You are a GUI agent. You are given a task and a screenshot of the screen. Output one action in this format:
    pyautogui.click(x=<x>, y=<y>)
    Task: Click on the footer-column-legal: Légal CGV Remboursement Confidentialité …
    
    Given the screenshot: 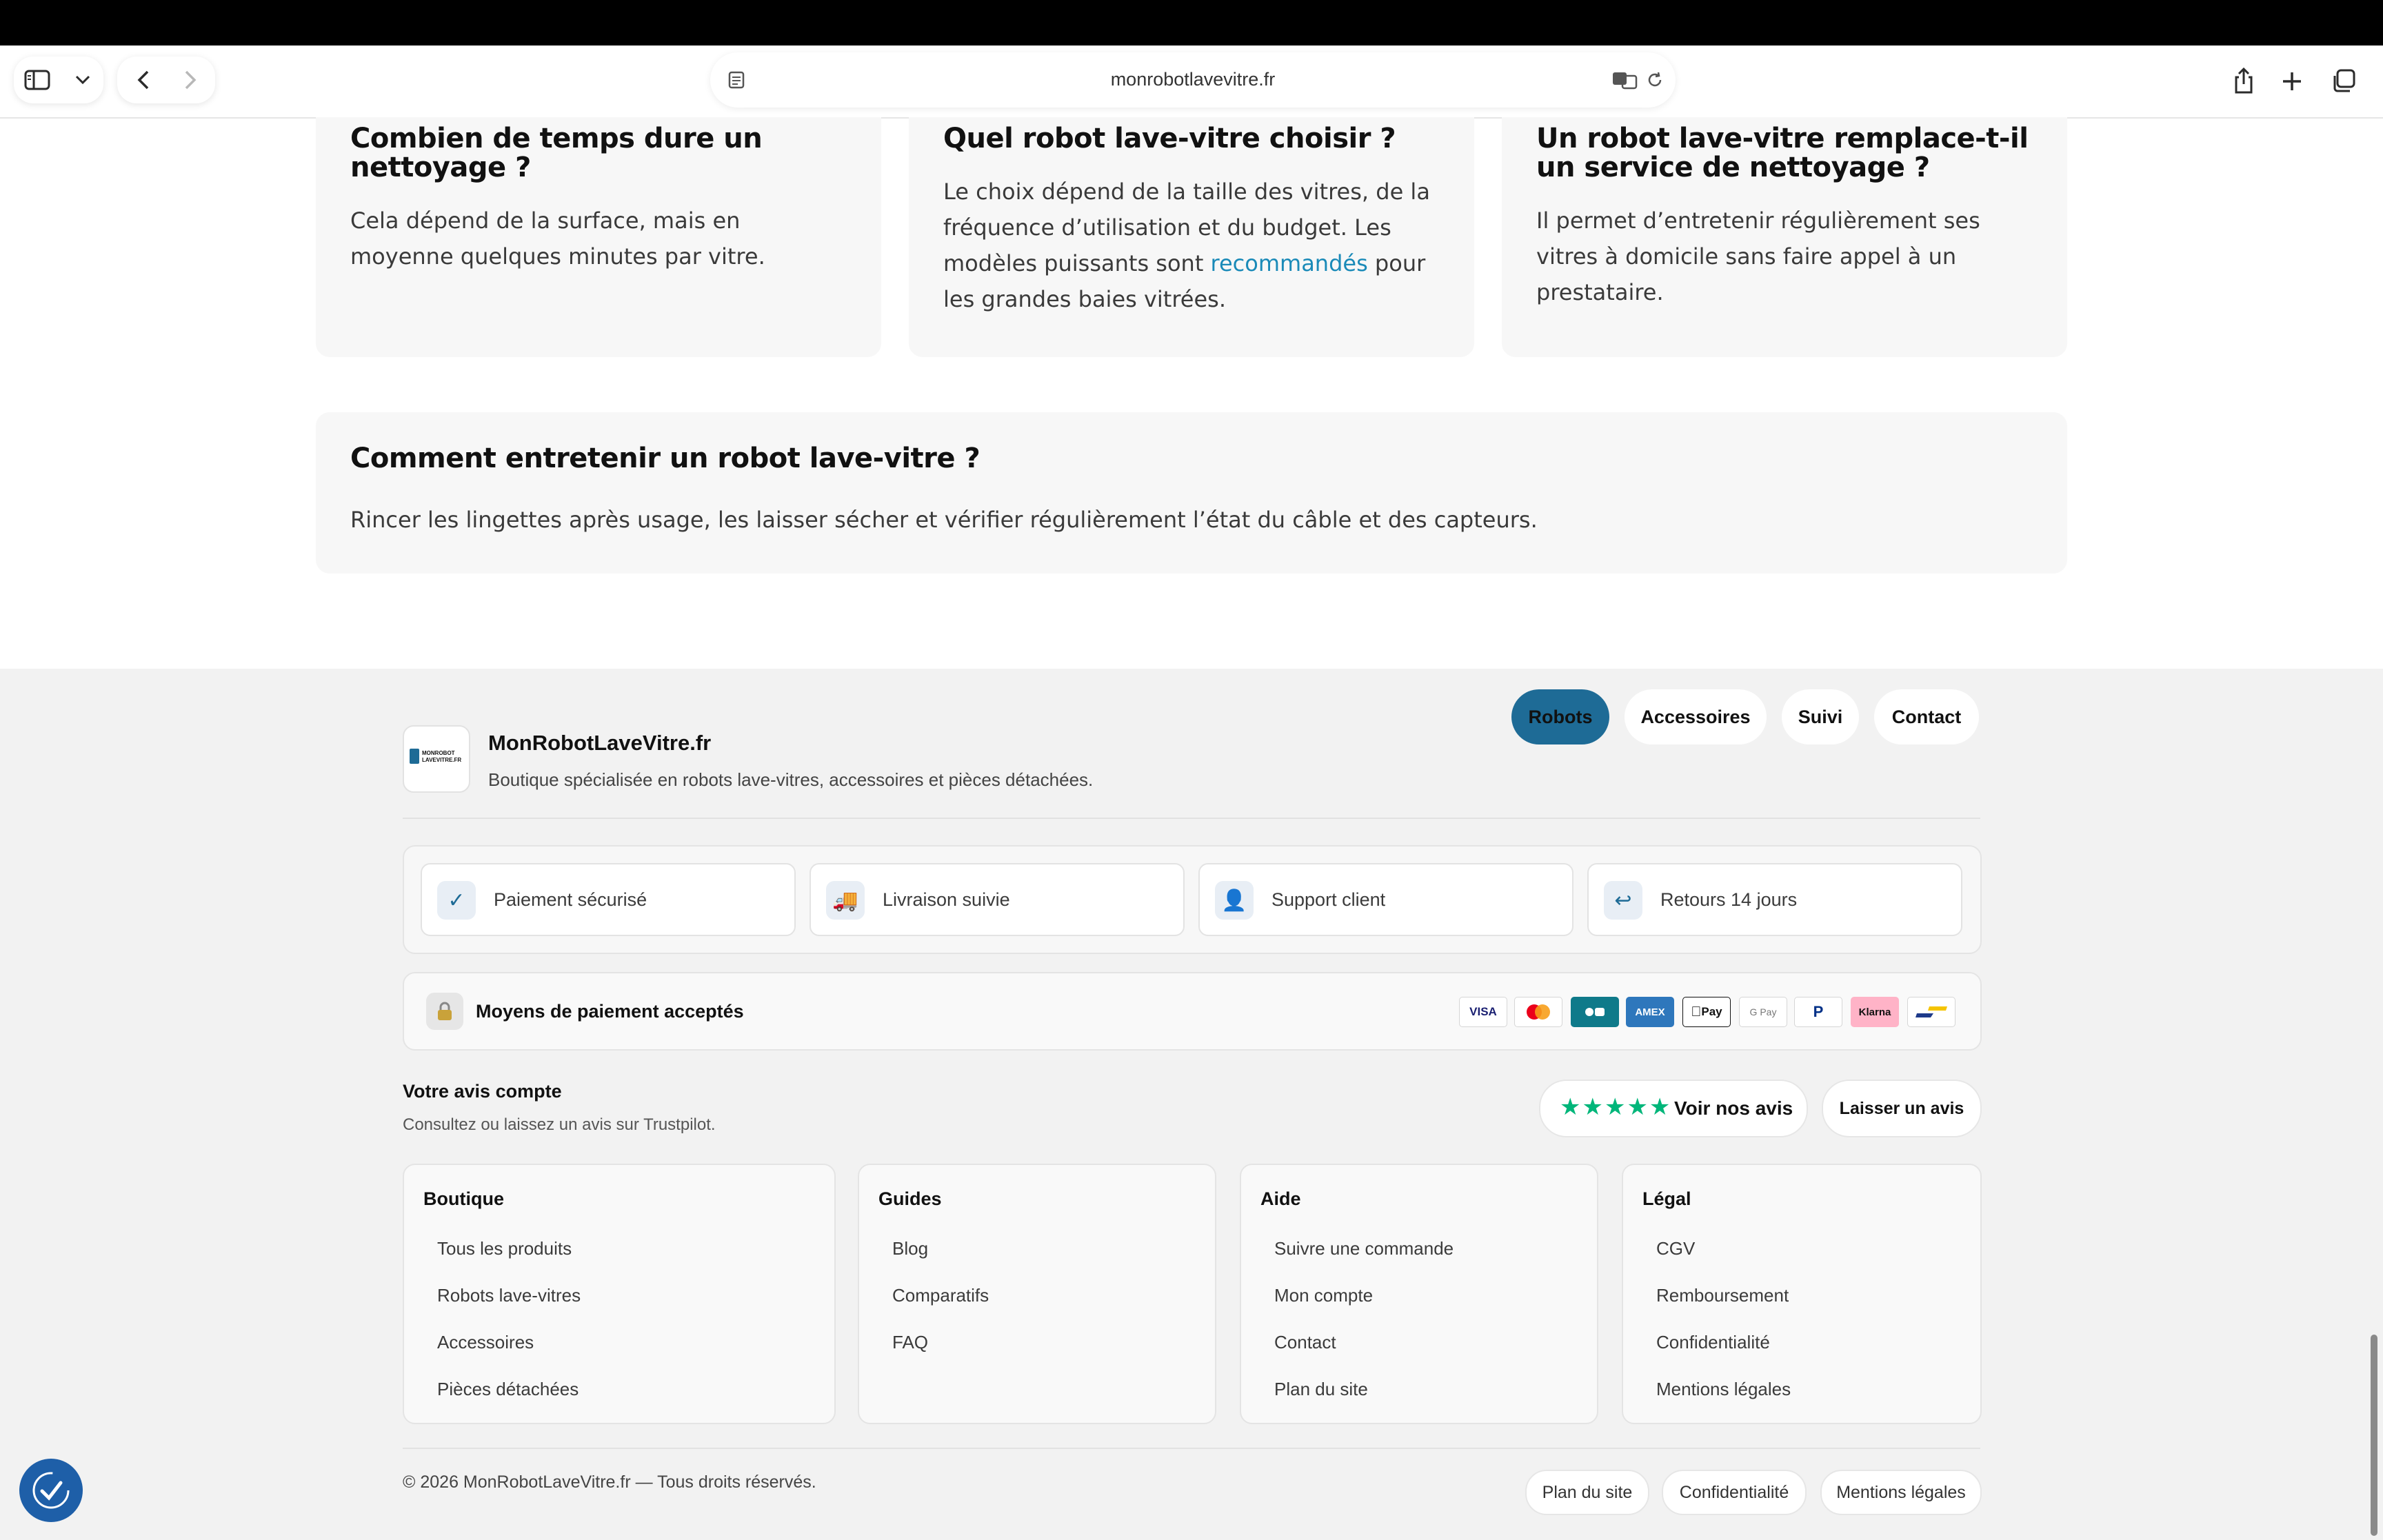 What is the action you would take?
    pyautogui.click(x=1802, y=1294)
    